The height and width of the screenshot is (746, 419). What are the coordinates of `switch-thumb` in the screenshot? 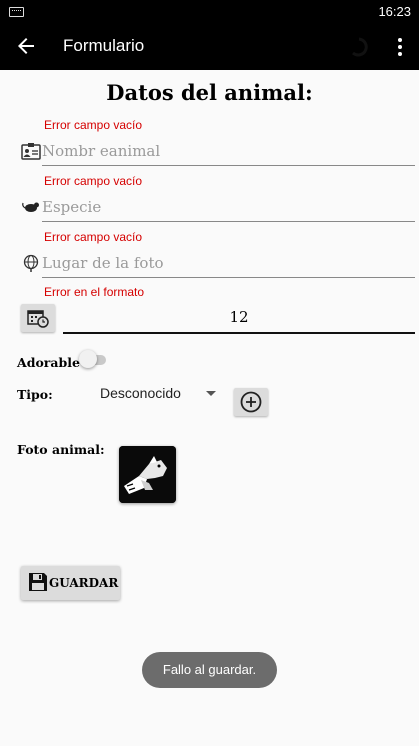 It's located at (88, 359).